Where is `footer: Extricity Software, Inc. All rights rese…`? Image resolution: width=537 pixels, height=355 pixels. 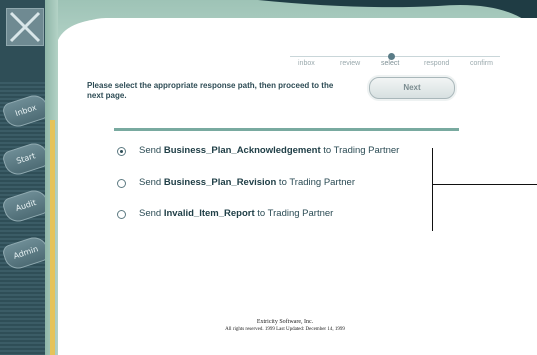
footer: Extricity Software, Inc. All rights rese… is located at coordinates (285, 325).